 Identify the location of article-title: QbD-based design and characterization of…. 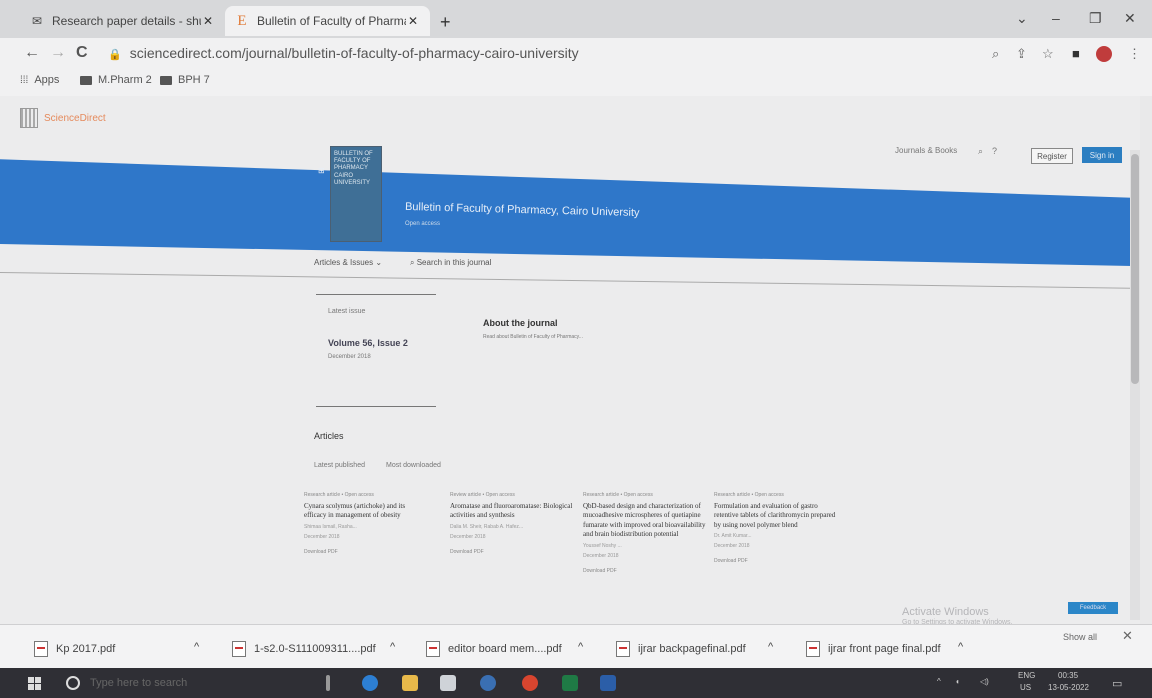
(645, 521).